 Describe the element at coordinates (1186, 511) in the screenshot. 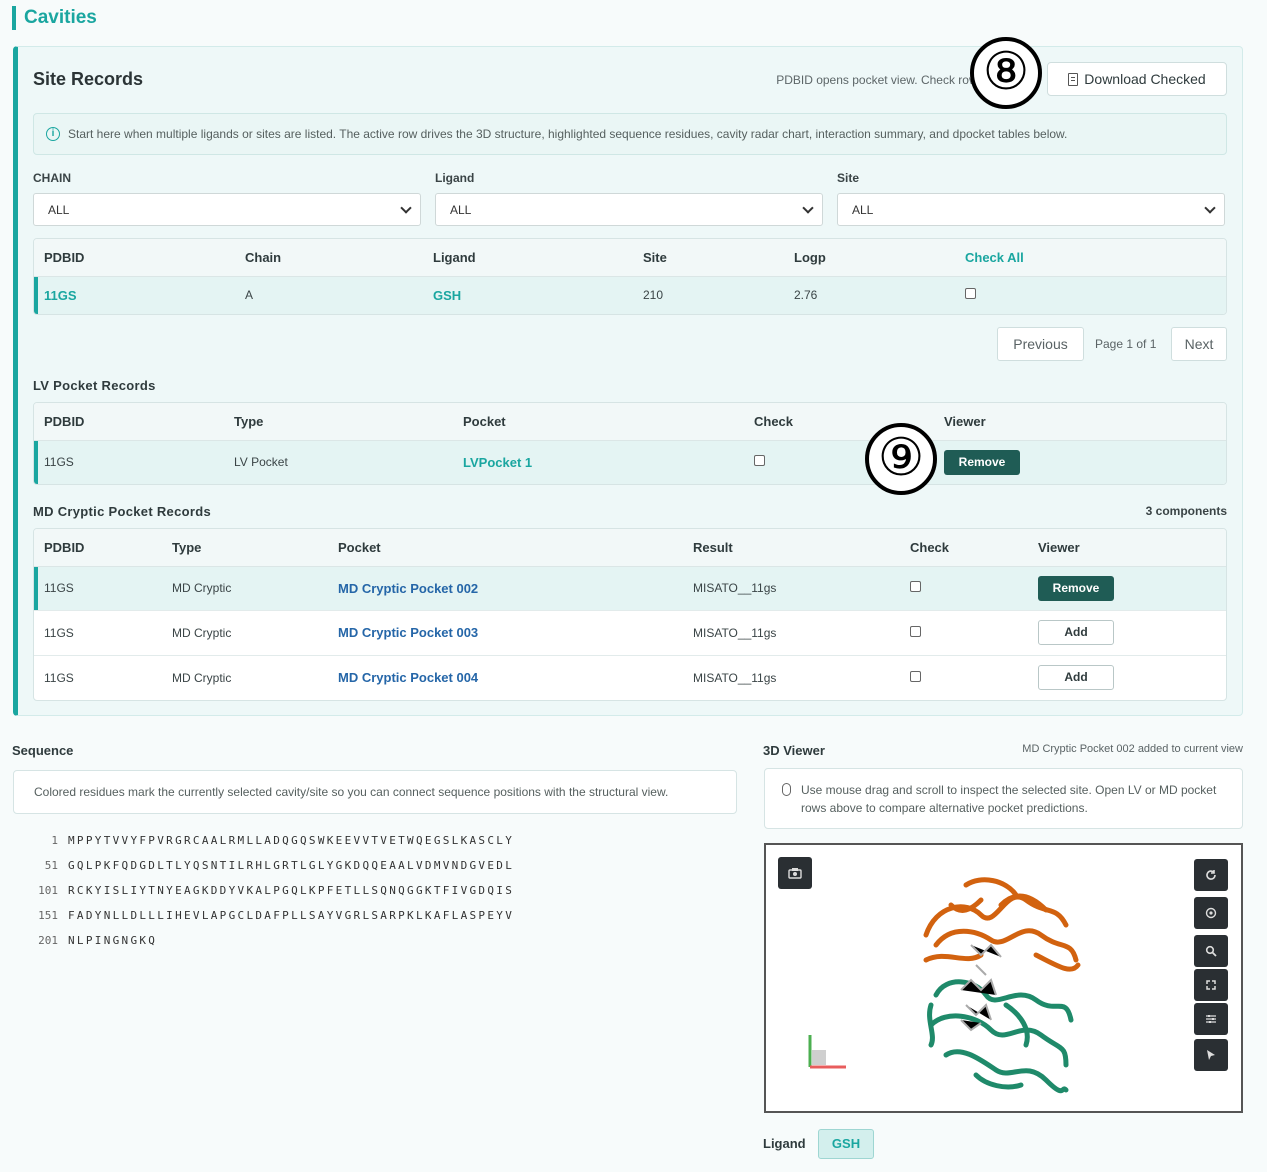

I see `components-count: 3 components` at that location.